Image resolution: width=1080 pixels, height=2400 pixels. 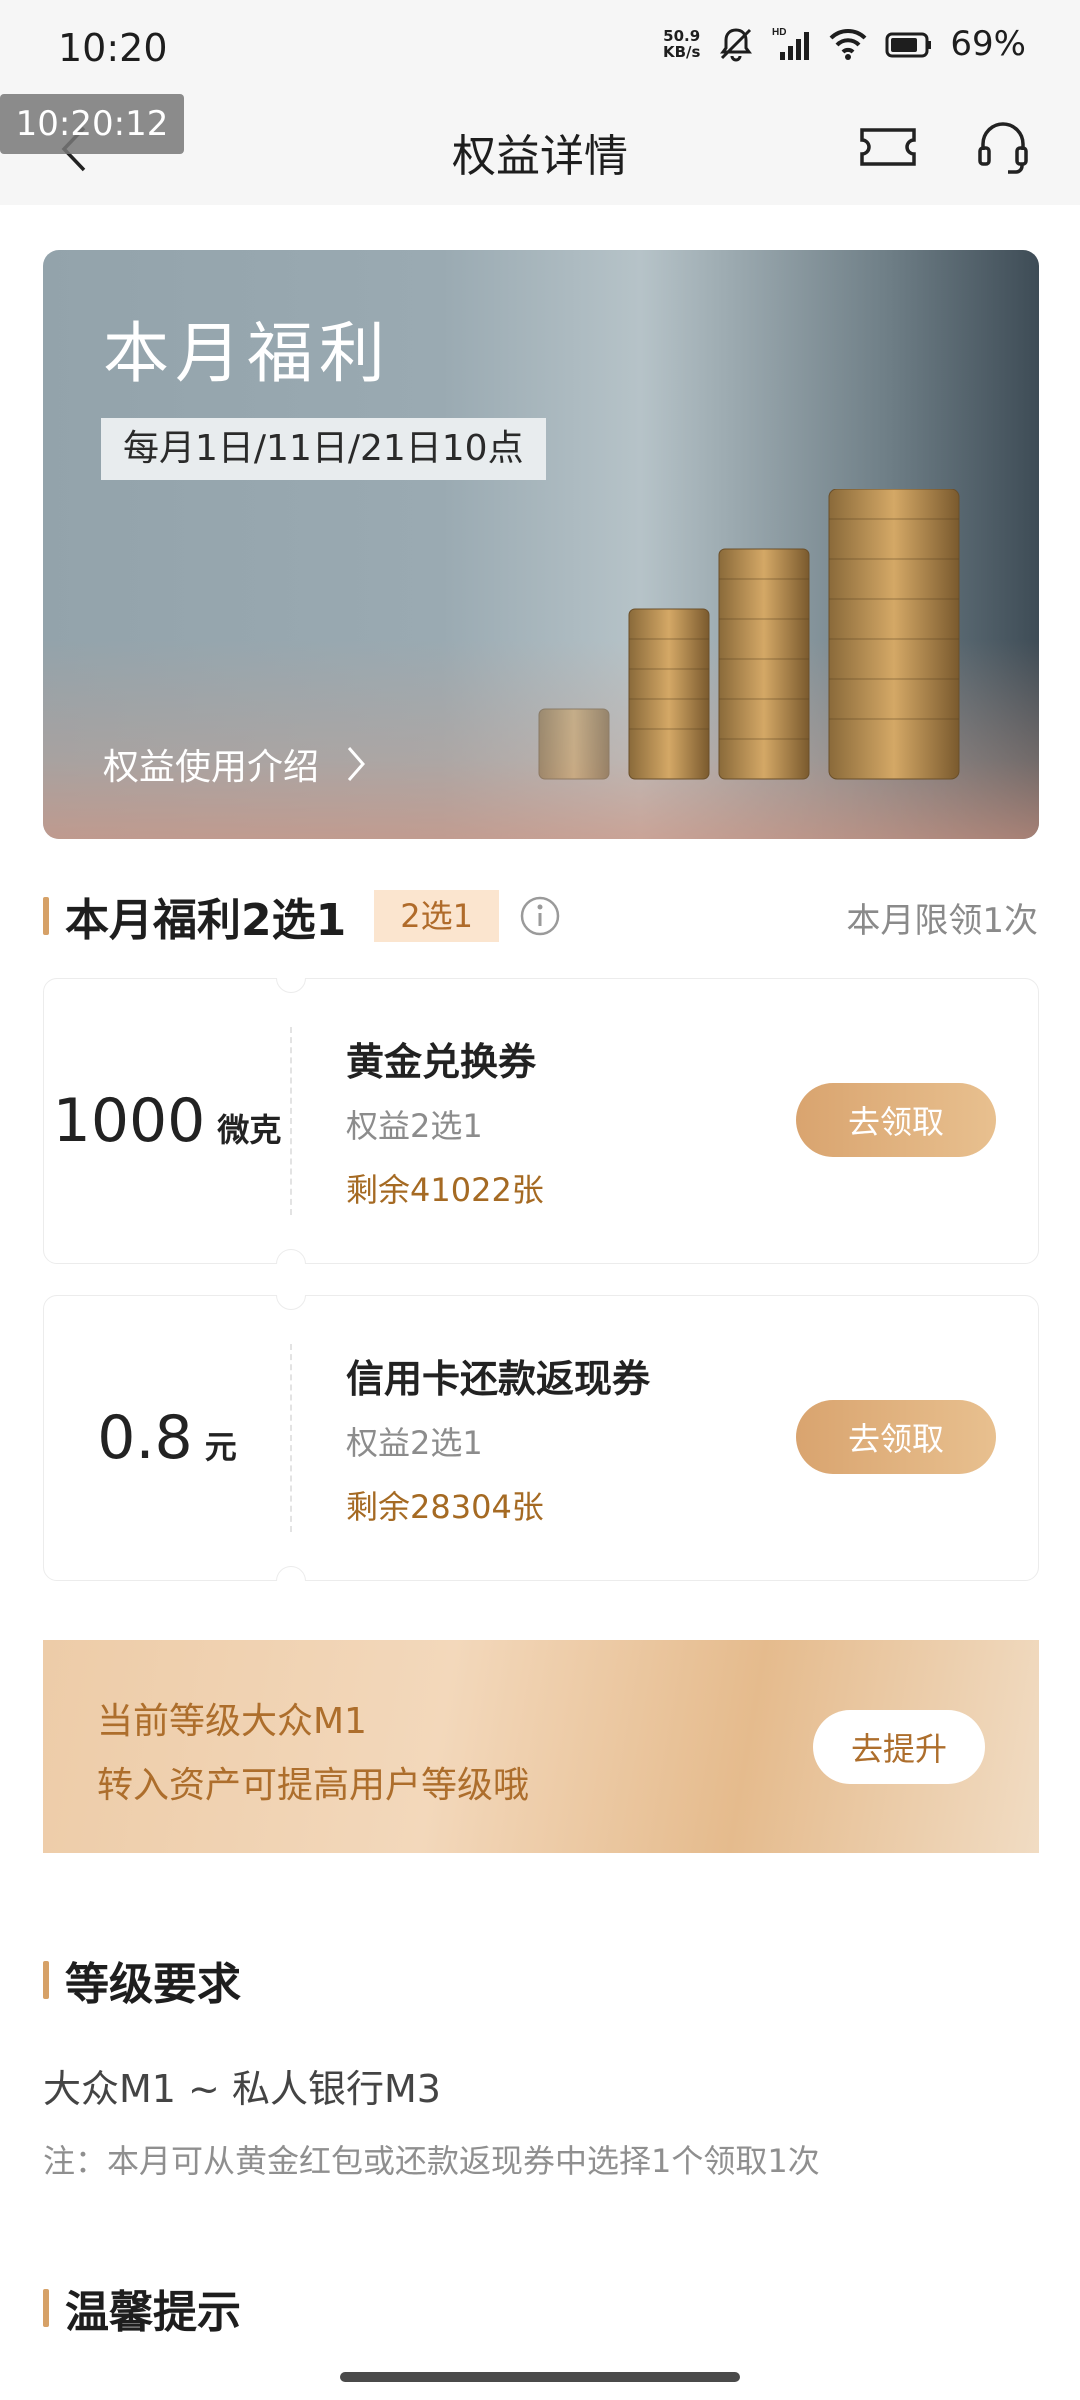 What do you see at coordinates (541, 1746) in the screenshot?
I see `level-upgrade-banner: 当前等级大众M1 转入资产可提高用户等级哦 去提升` at bounding box center [541, 1746].